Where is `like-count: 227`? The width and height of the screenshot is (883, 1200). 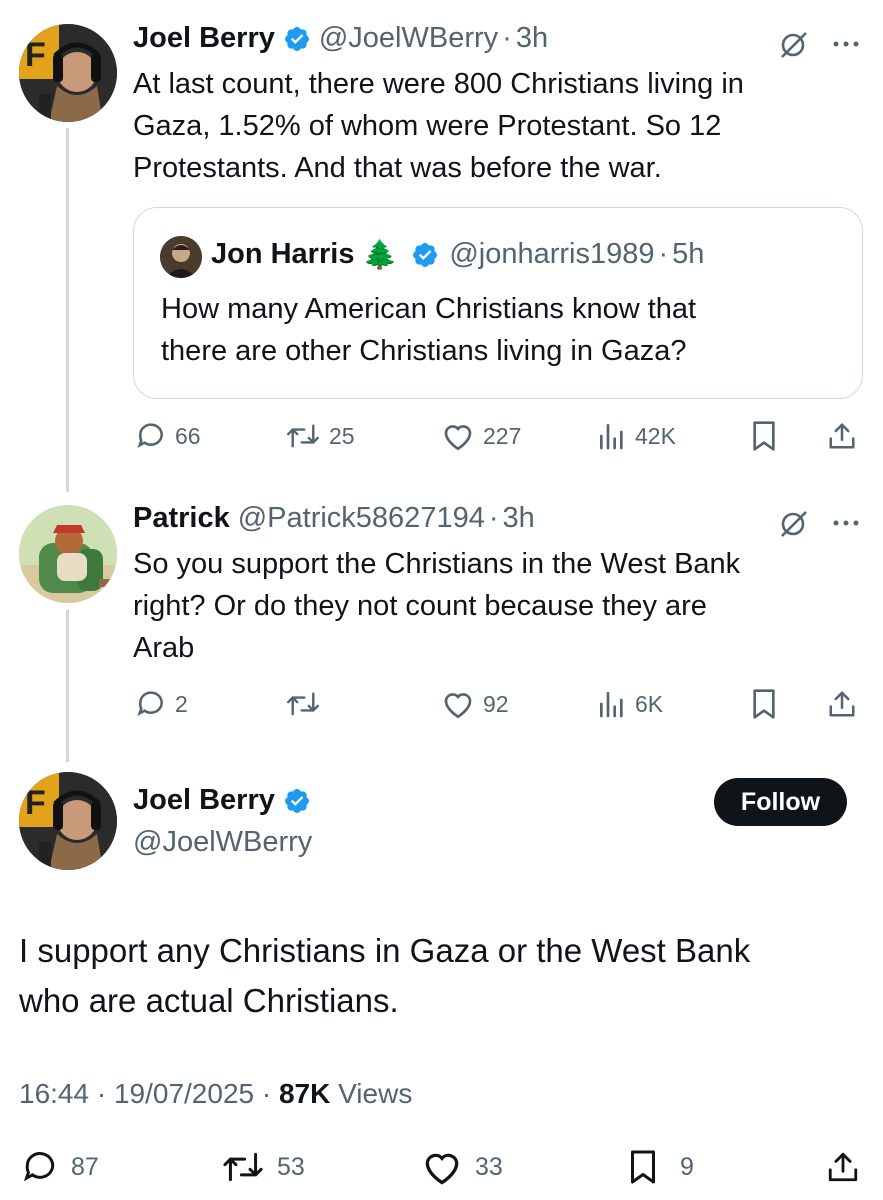
like-count: 227 is located at coordinates (502, 435).